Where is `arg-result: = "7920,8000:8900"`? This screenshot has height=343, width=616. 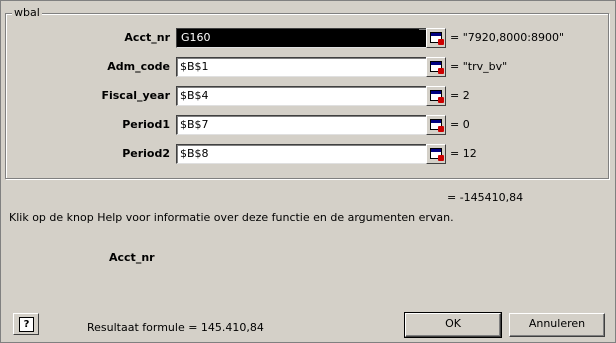 arg-result: = "7920,8000:8900" is located at coordinates (507, 37).